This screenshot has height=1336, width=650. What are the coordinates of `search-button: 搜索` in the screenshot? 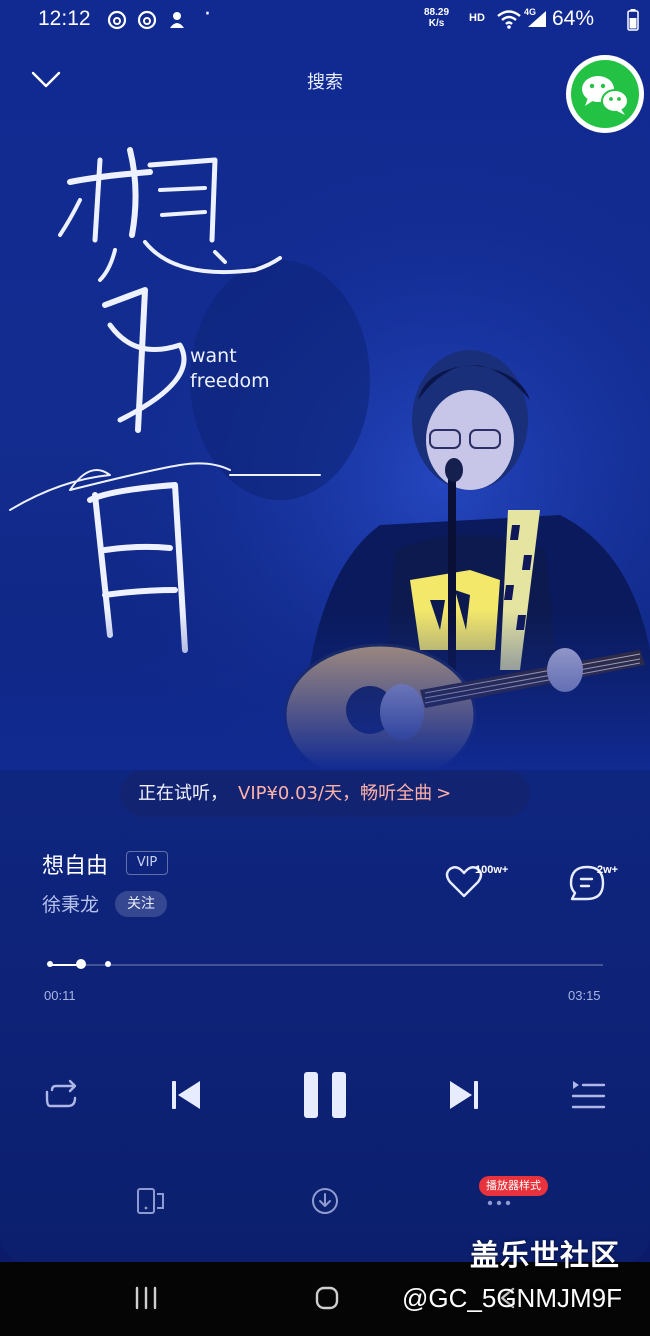 It's located at (325, 81).